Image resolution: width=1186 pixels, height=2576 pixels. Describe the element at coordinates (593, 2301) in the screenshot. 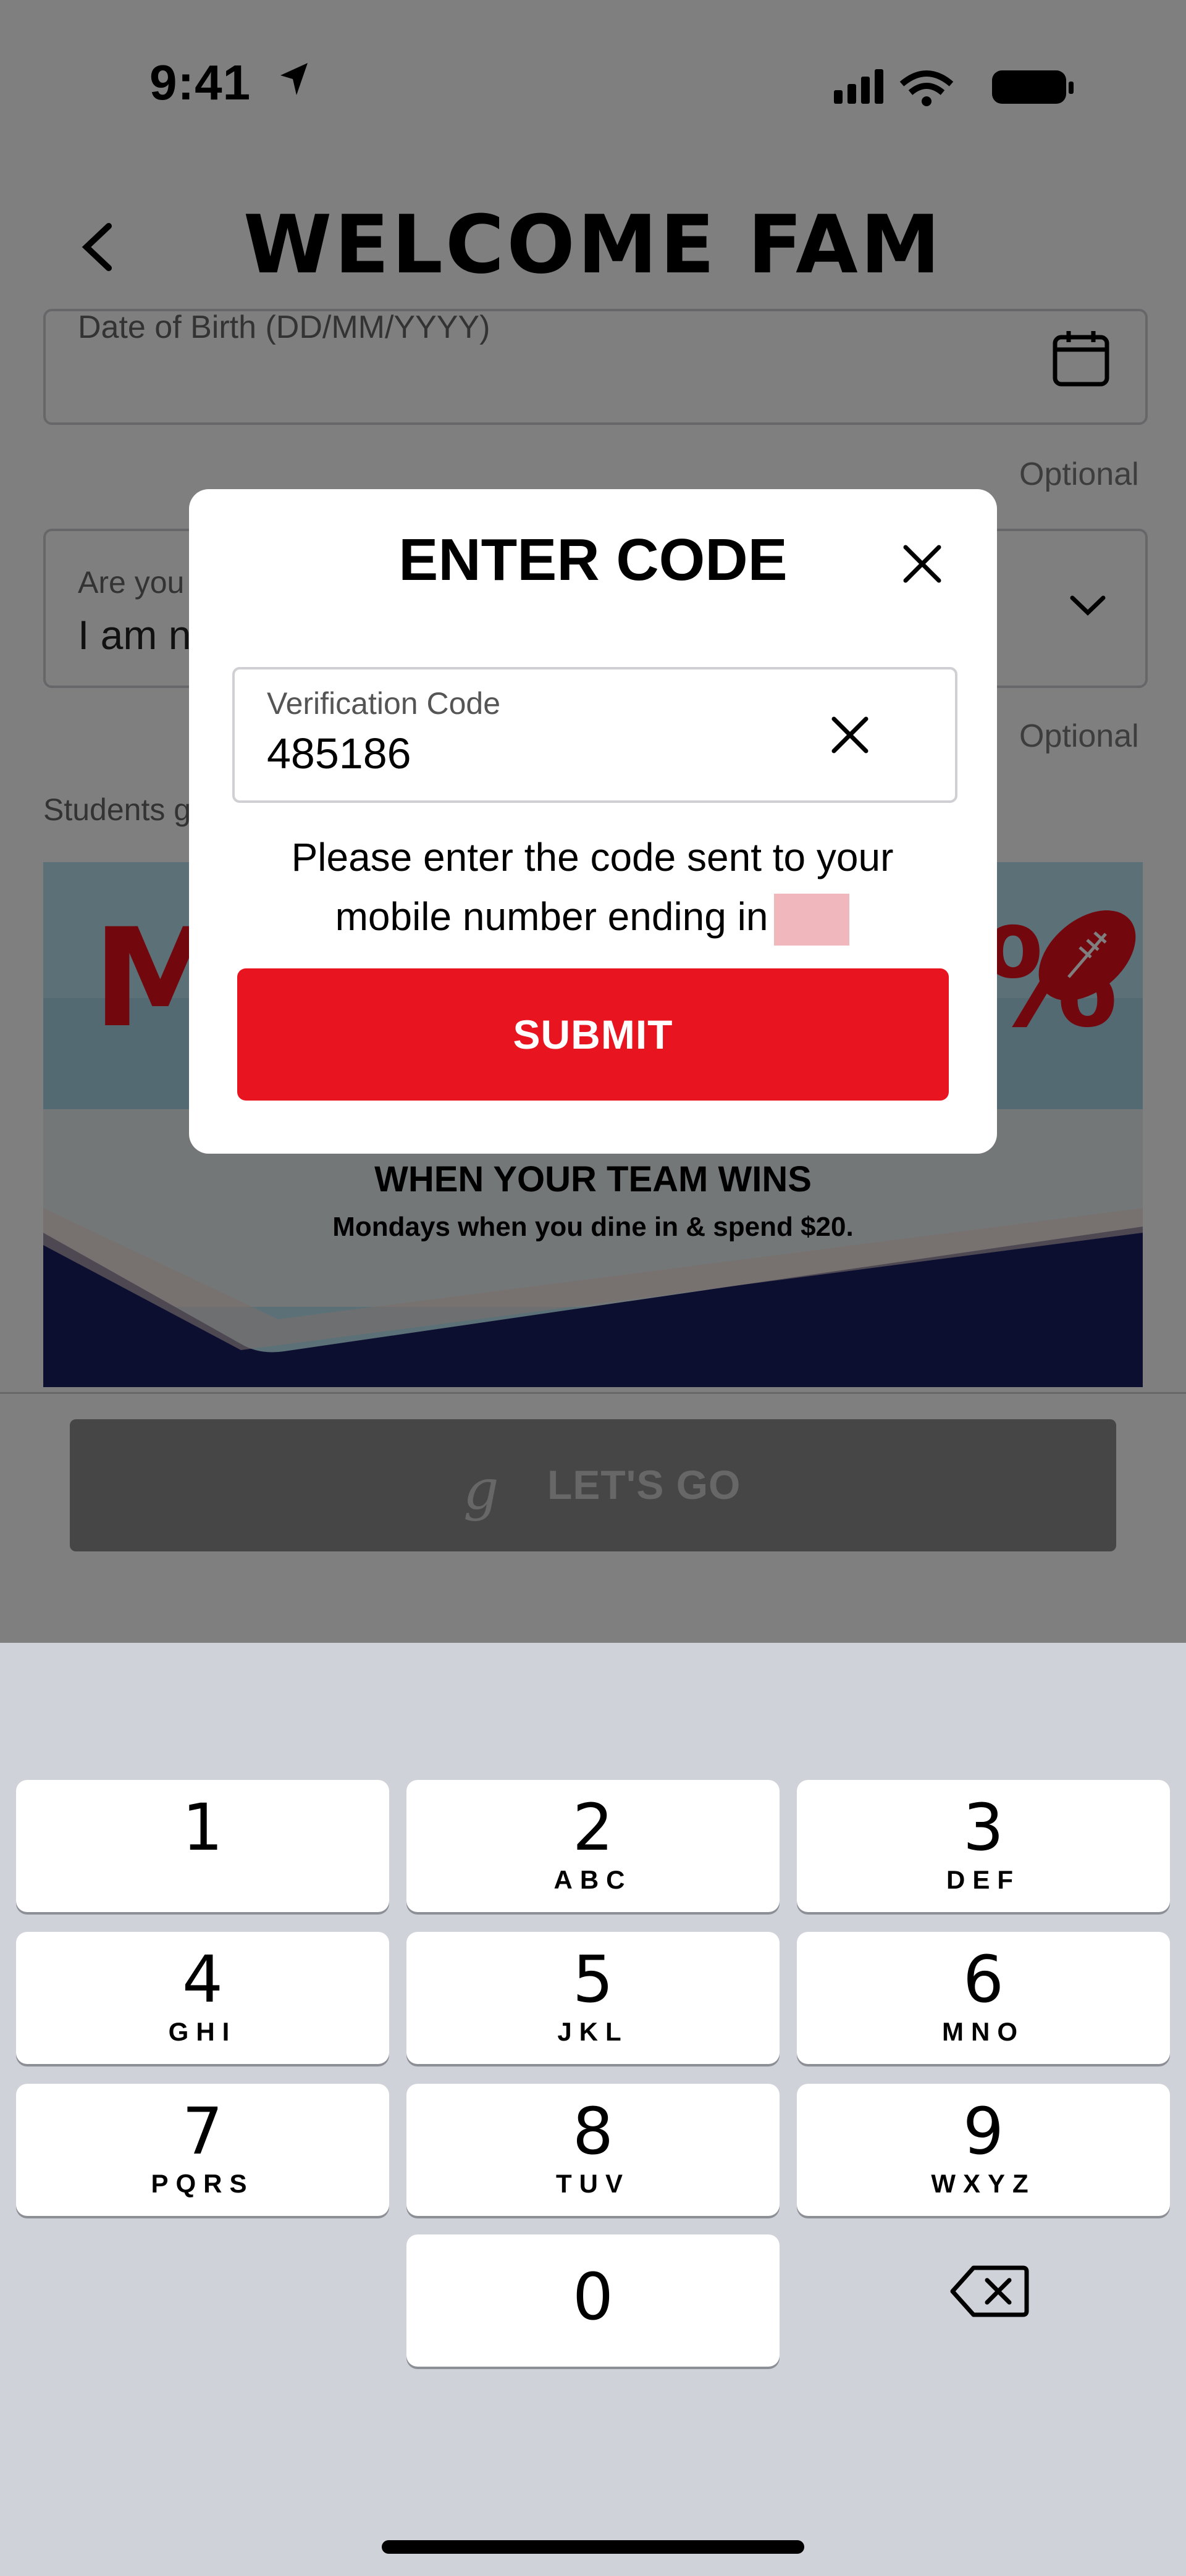

I see `key-0: 0` at that location.